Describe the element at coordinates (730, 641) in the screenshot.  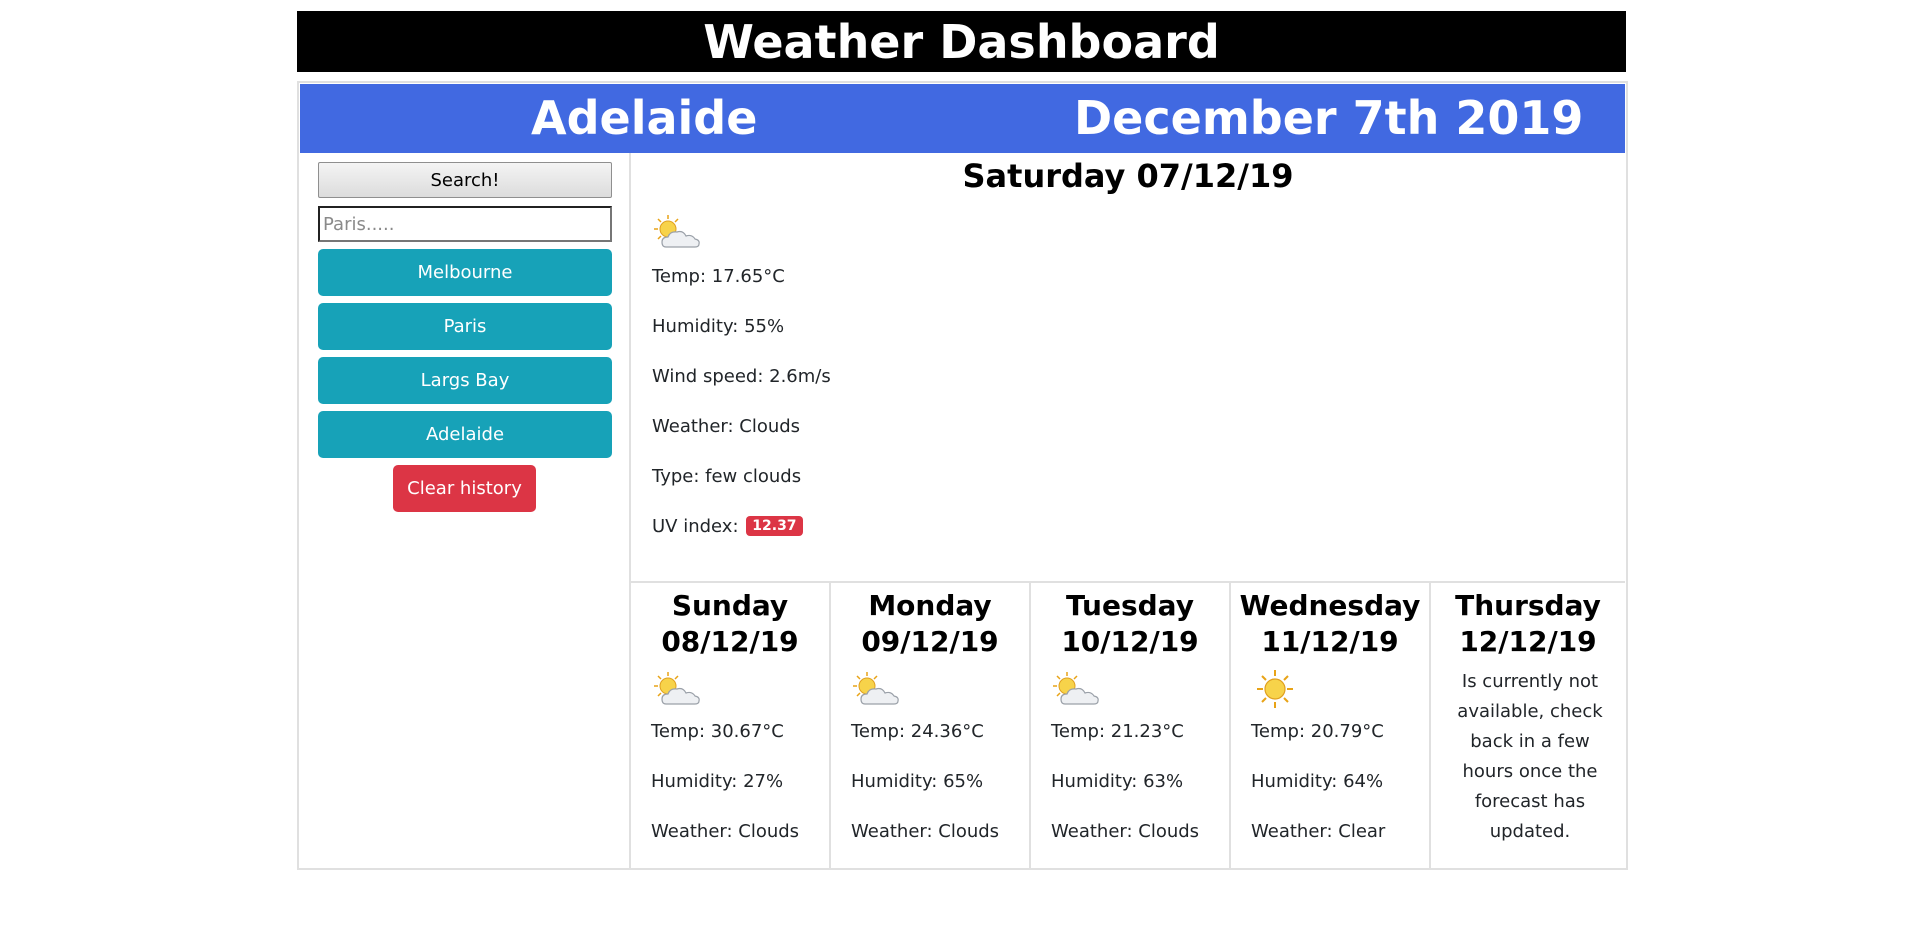
I see `forecast-date: 08/12/19` at that location.